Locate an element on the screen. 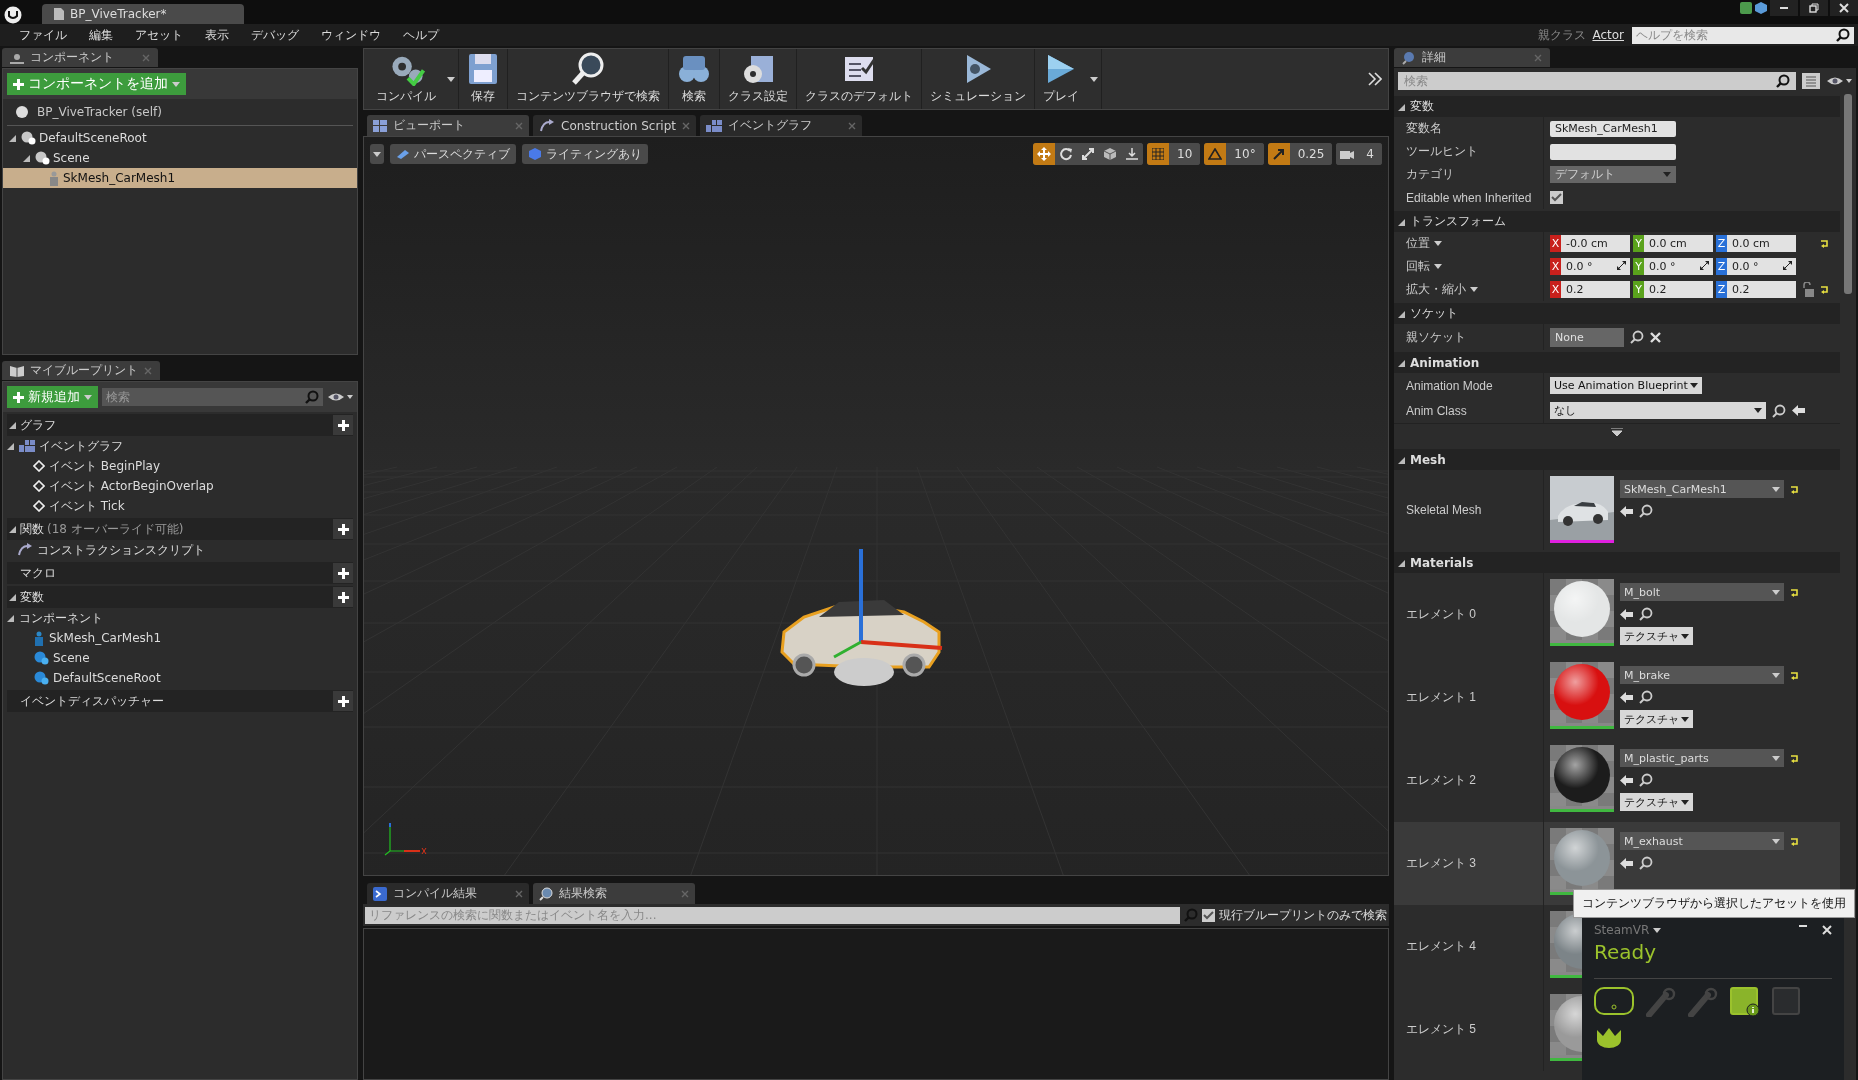 The width and height of the screenshot is (1858, 1080). property-label: 変数名 is located at coordinates (1424, 128).